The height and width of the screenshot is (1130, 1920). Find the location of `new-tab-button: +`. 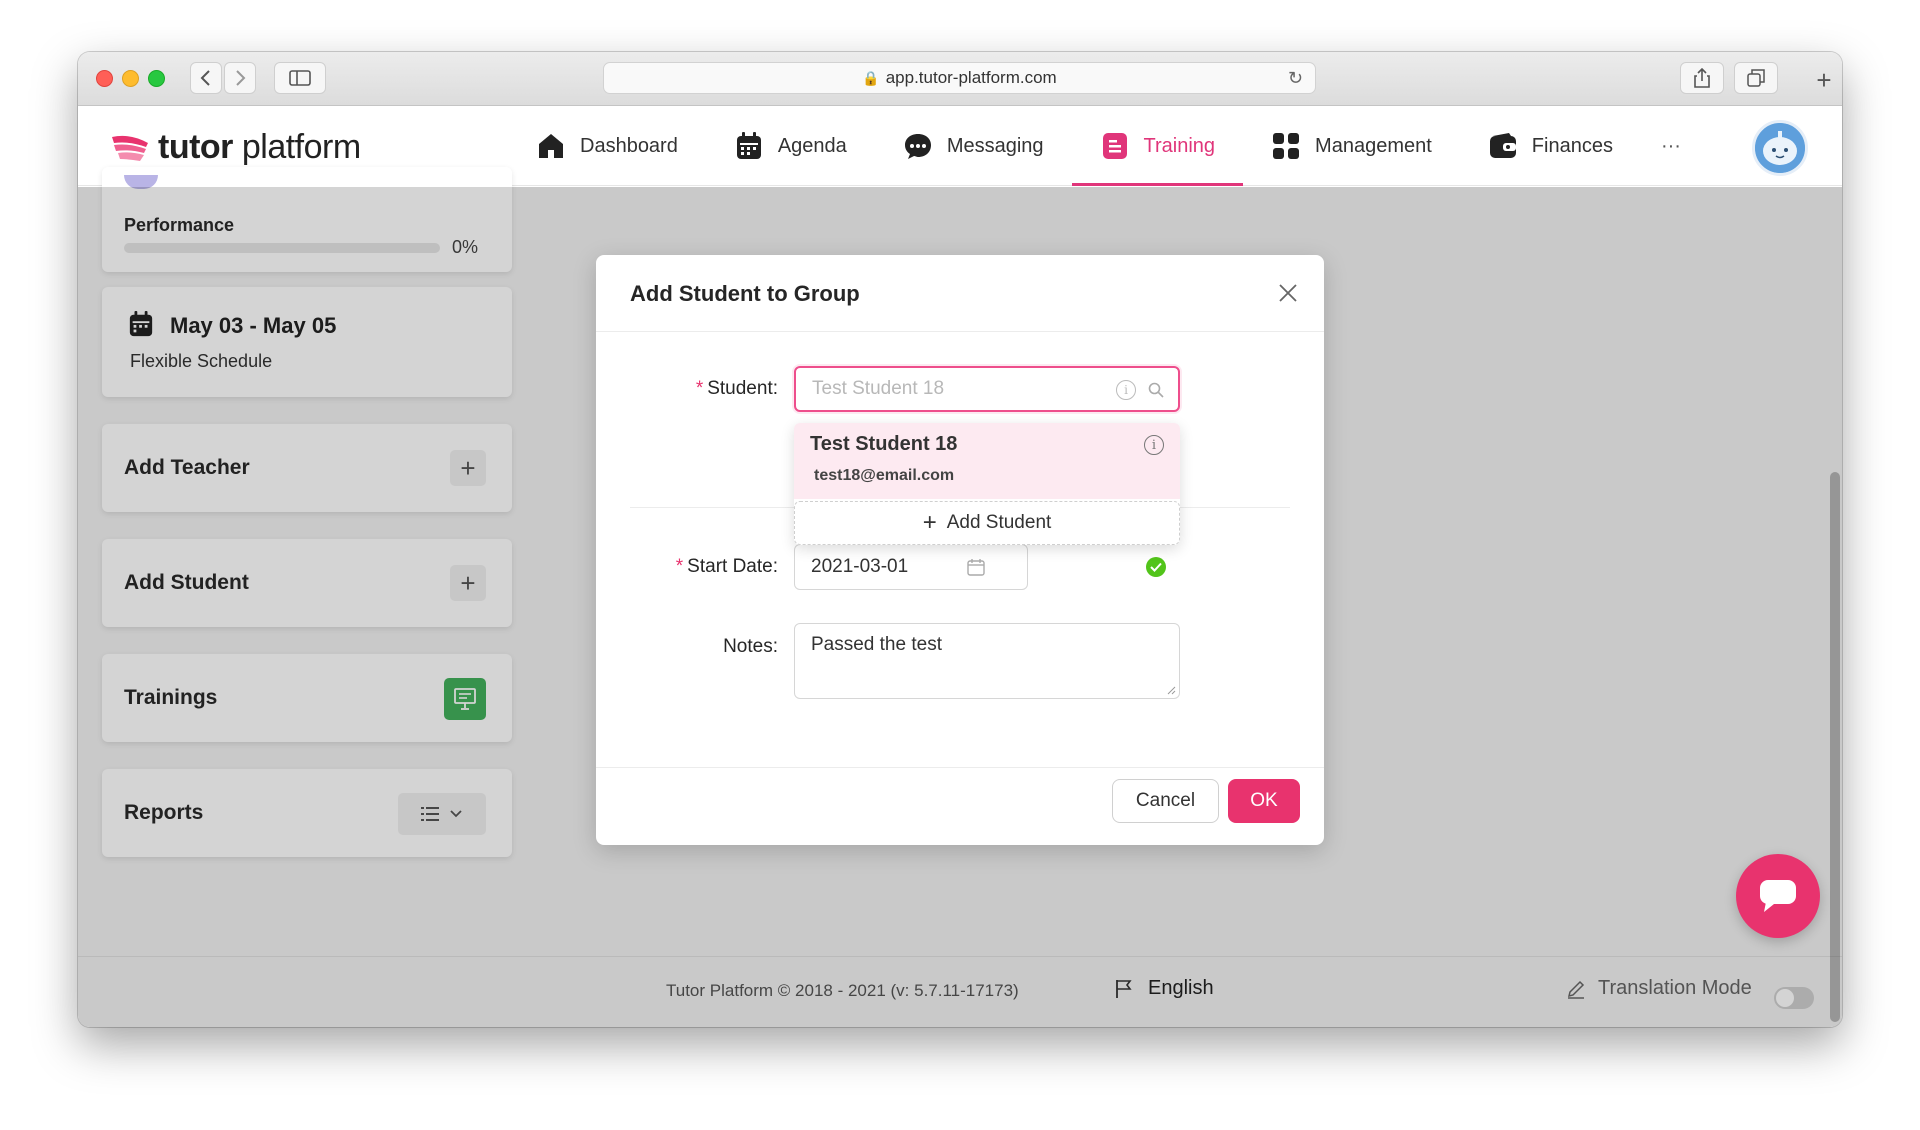

new-tab-button: + is located at coordinates (1824, 80).